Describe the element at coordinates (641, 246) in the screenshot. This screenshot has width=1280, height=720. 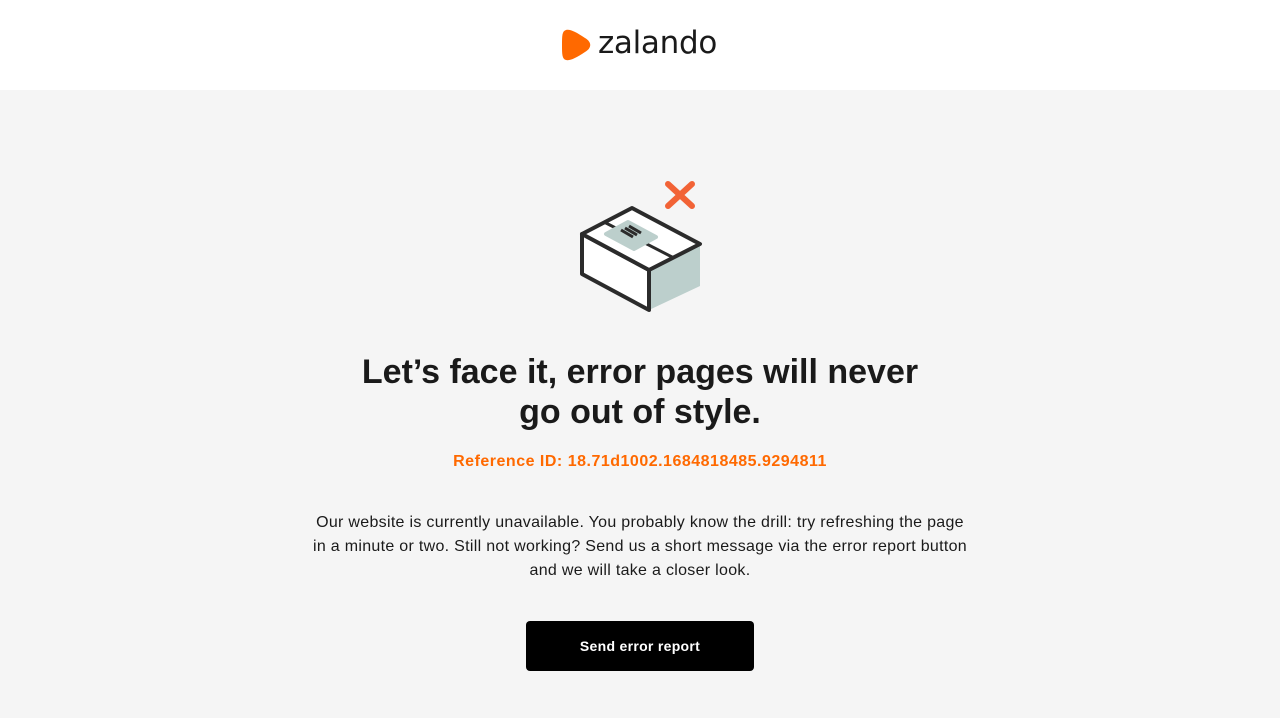
I see `damaged-package-icon` at that location.